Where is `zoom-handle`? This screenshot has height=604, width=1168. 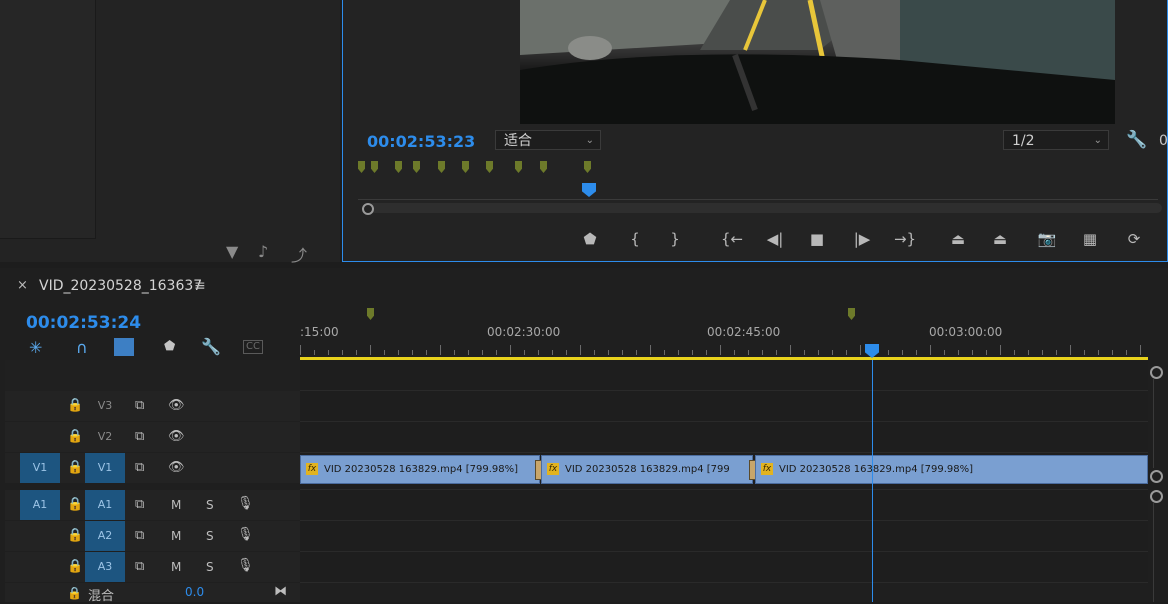 zoom-handle is located at coordinates (368, 209).